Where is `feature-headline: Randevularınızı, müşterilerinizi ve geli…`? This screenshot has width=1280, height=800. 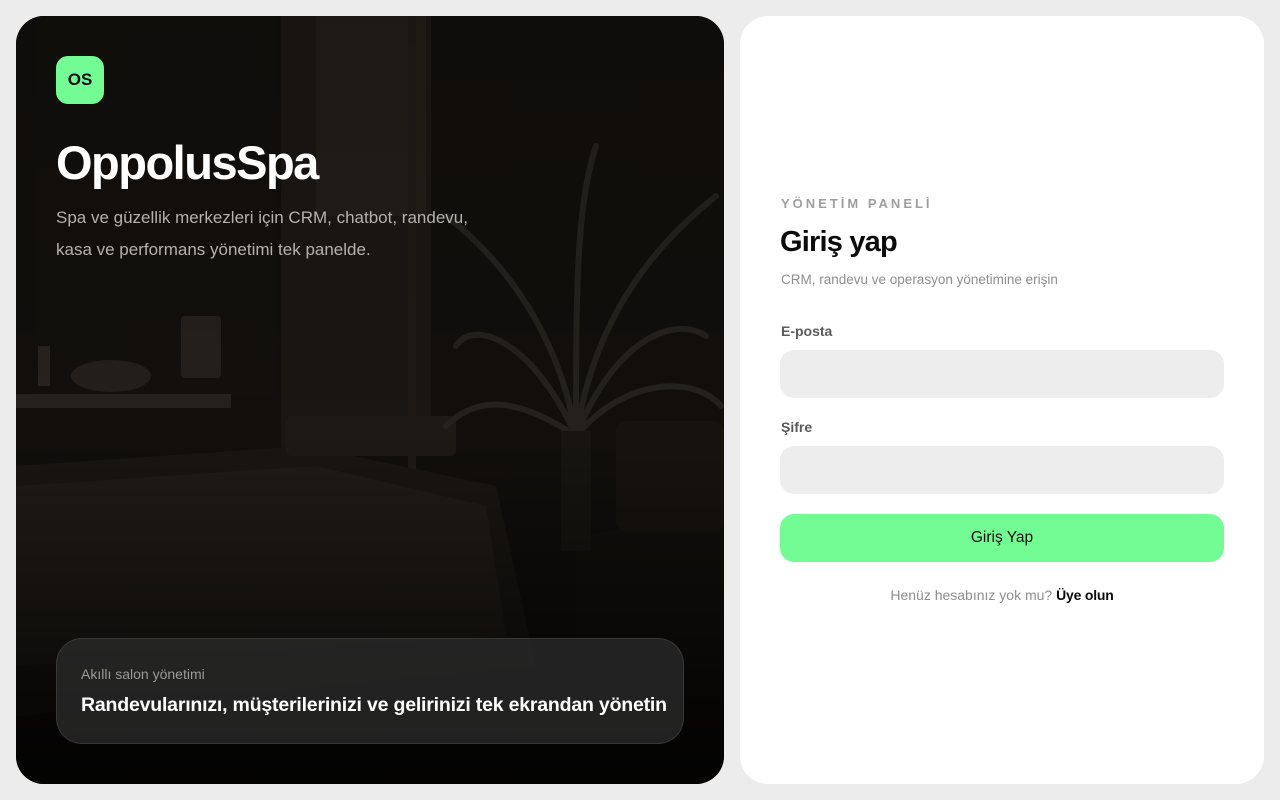 feature-headline: Randevularınızı, müşterilerinizi ve geli… is located at coordinates (374, 705).